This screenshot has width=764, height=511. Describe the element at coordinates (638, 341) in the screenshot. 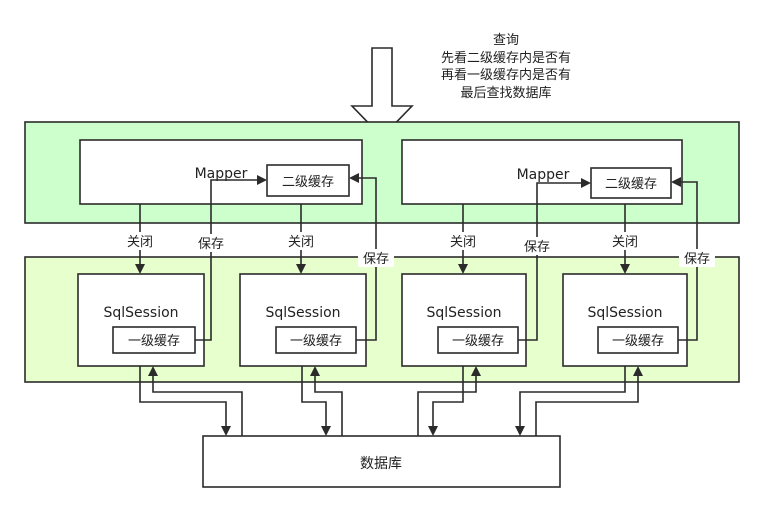

I see `first-level-cache-4-label: 一级缓存` at that location.